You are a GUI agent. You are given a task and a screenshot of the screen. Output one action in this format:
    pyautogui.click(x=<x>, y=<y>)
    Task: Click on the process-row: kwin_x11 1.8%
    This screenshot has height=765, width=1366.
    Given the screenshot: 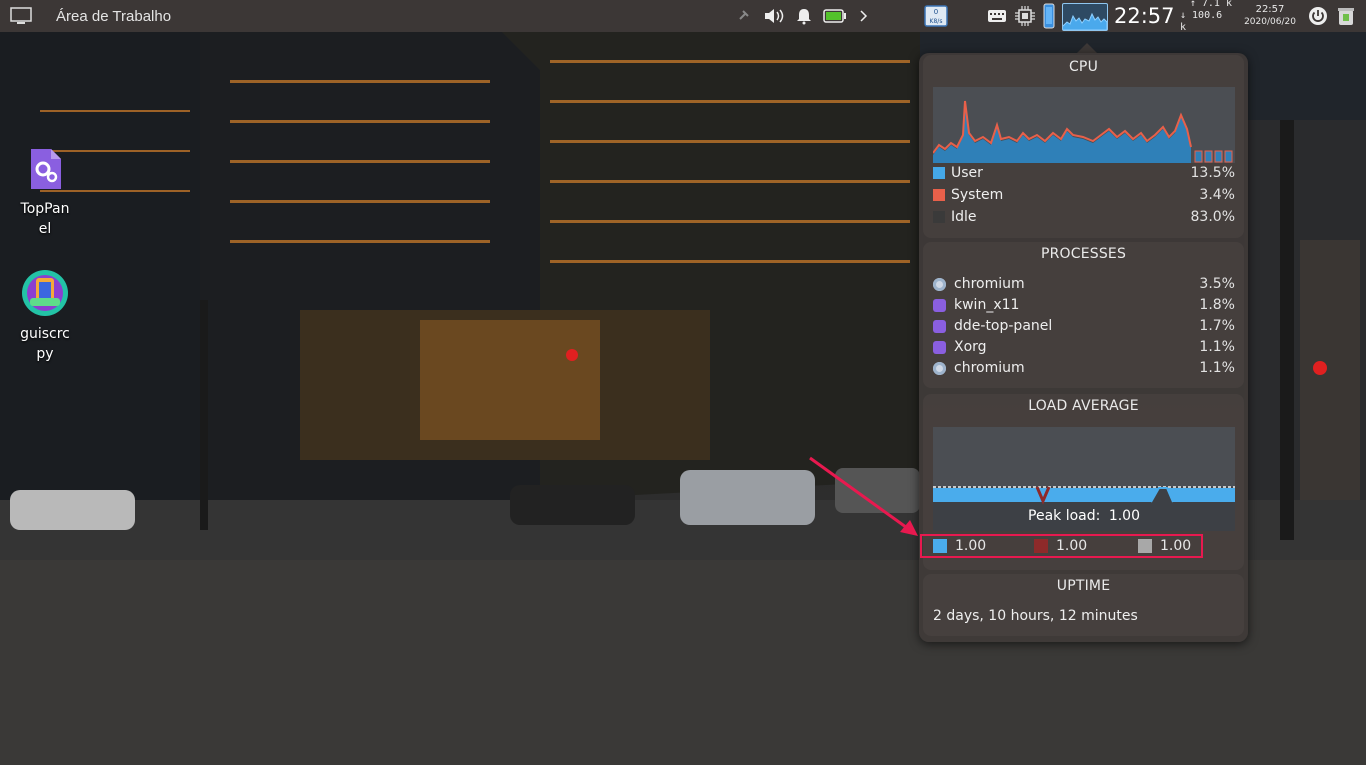 What is the action you would take?
    pyautogui.click(x=1084, y=305)
    